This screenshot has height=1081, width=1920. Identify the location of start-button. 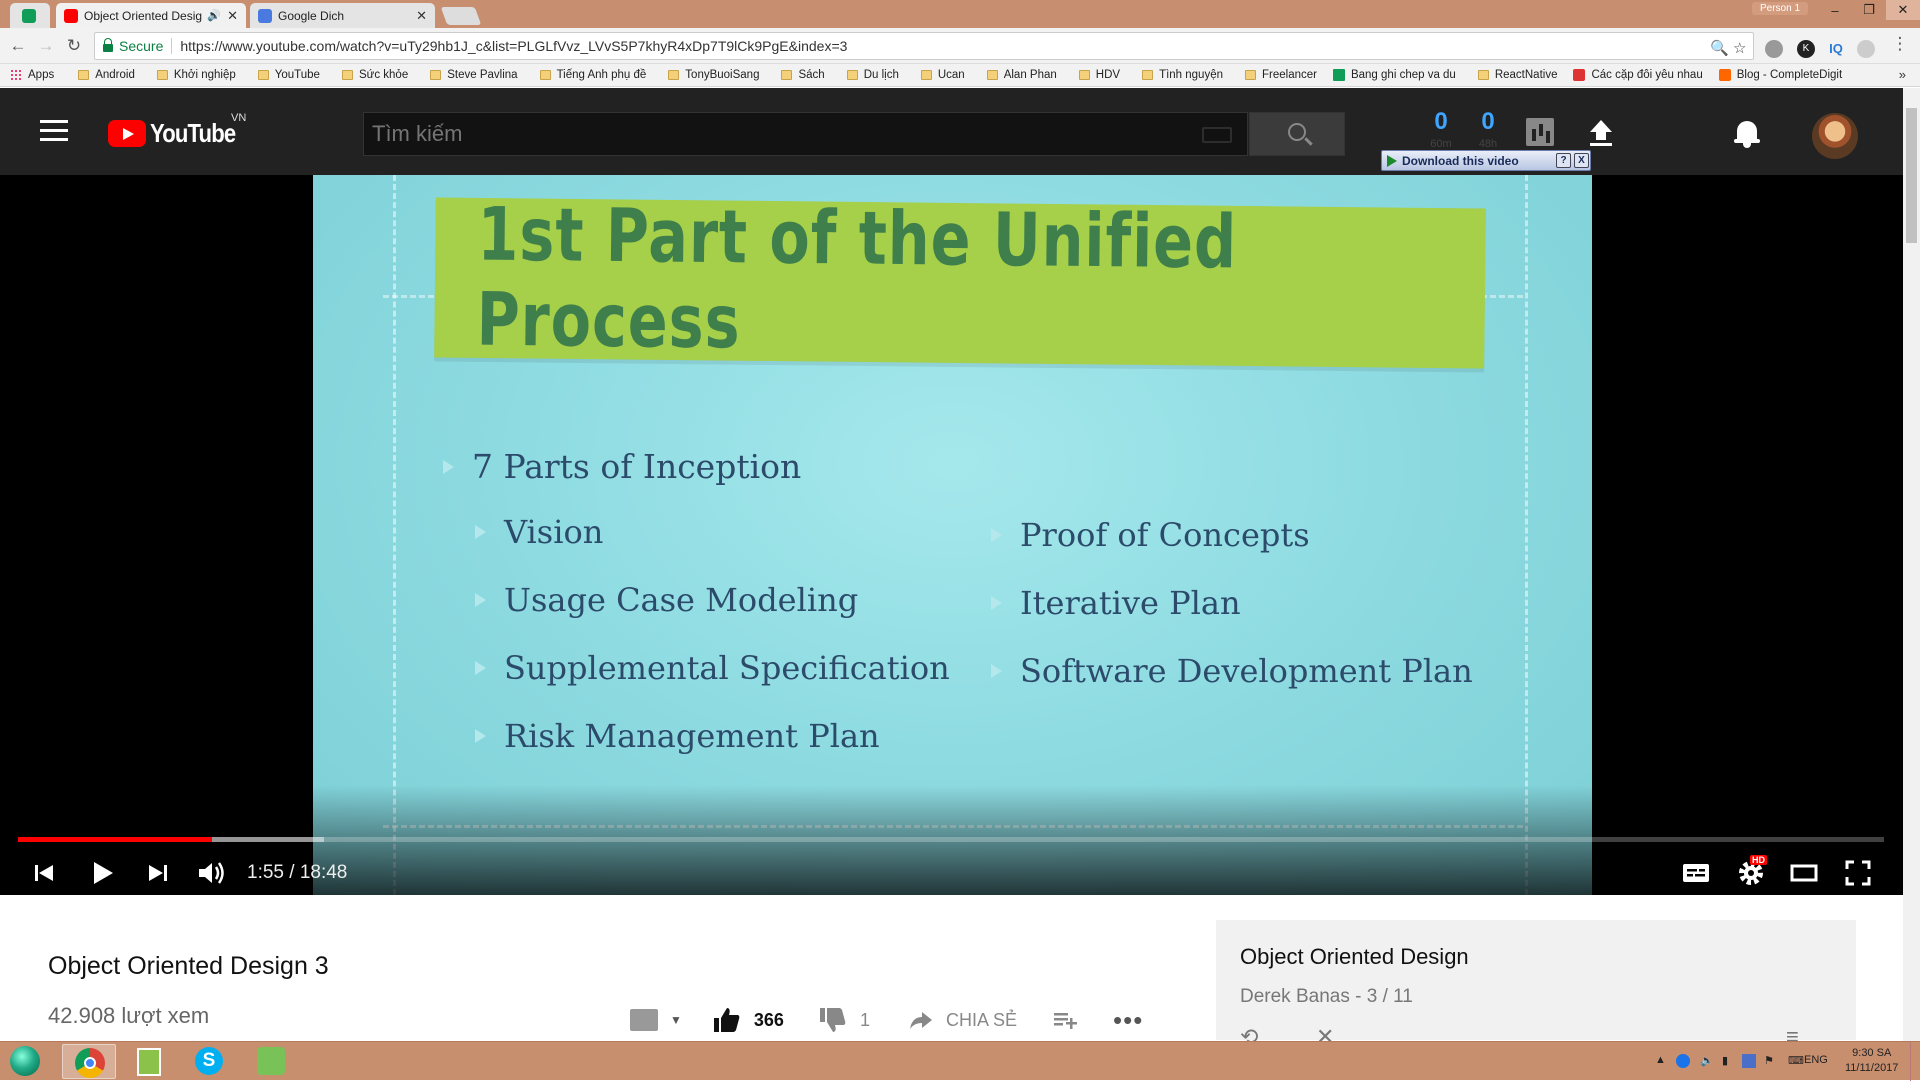
(25, 1061).